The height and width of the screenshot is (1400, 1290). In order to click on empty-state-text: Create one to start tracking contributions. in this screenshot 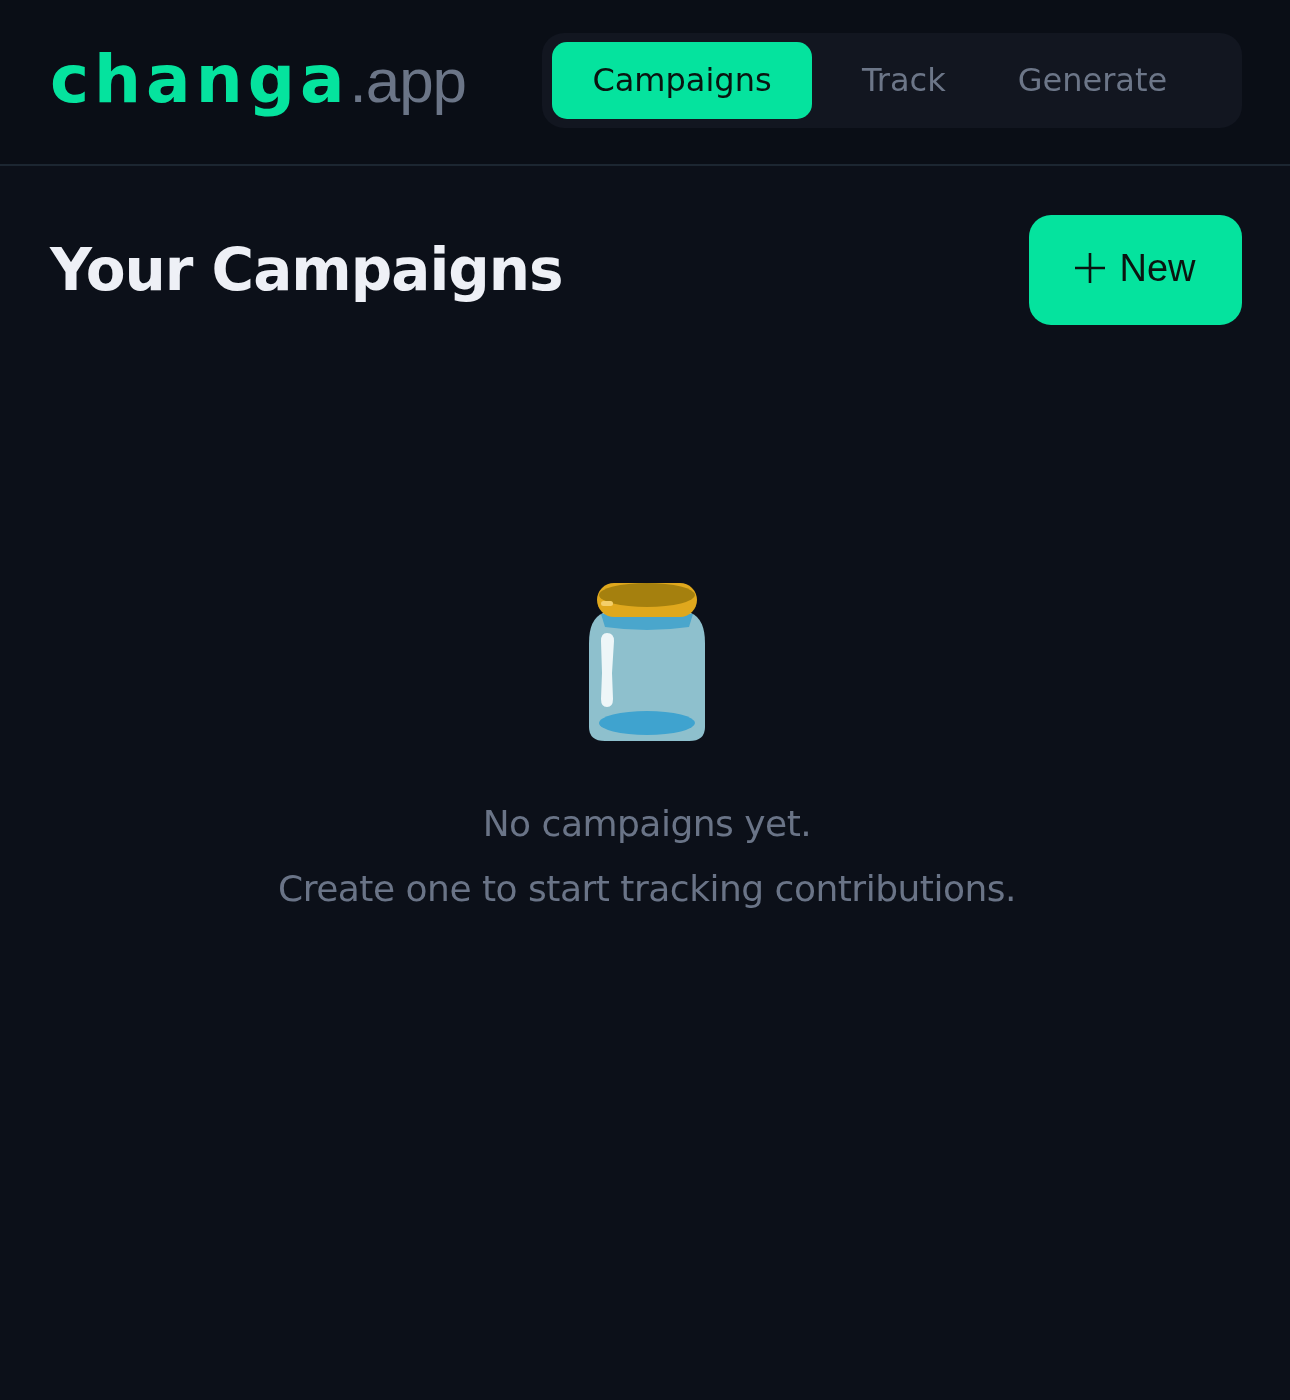, I will do `click(647, 889)`.